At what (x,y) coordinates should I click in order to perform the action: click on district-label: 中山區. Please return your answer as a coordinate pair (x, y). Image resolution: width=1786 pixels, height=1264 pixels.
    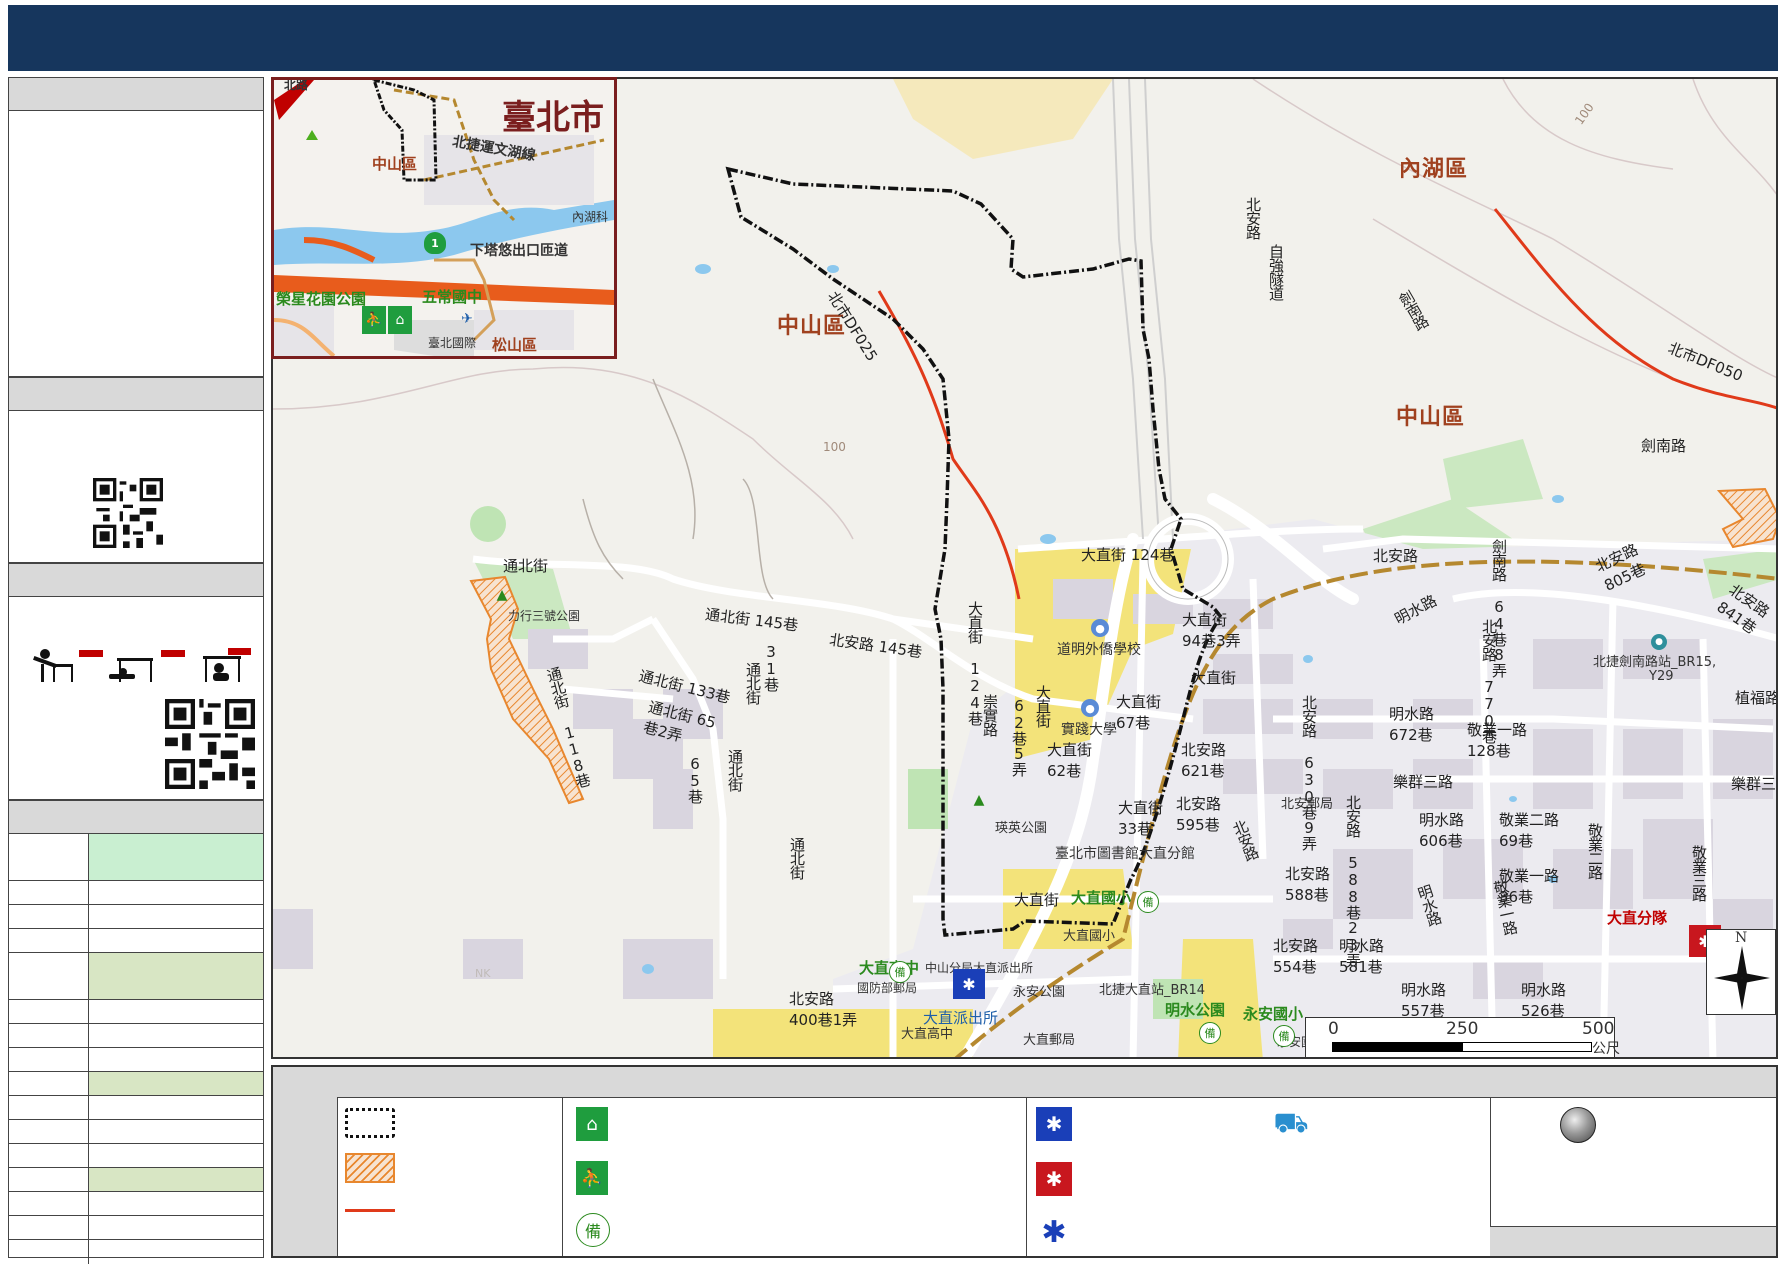
    Looking at the image, I should click on (1431, 417).